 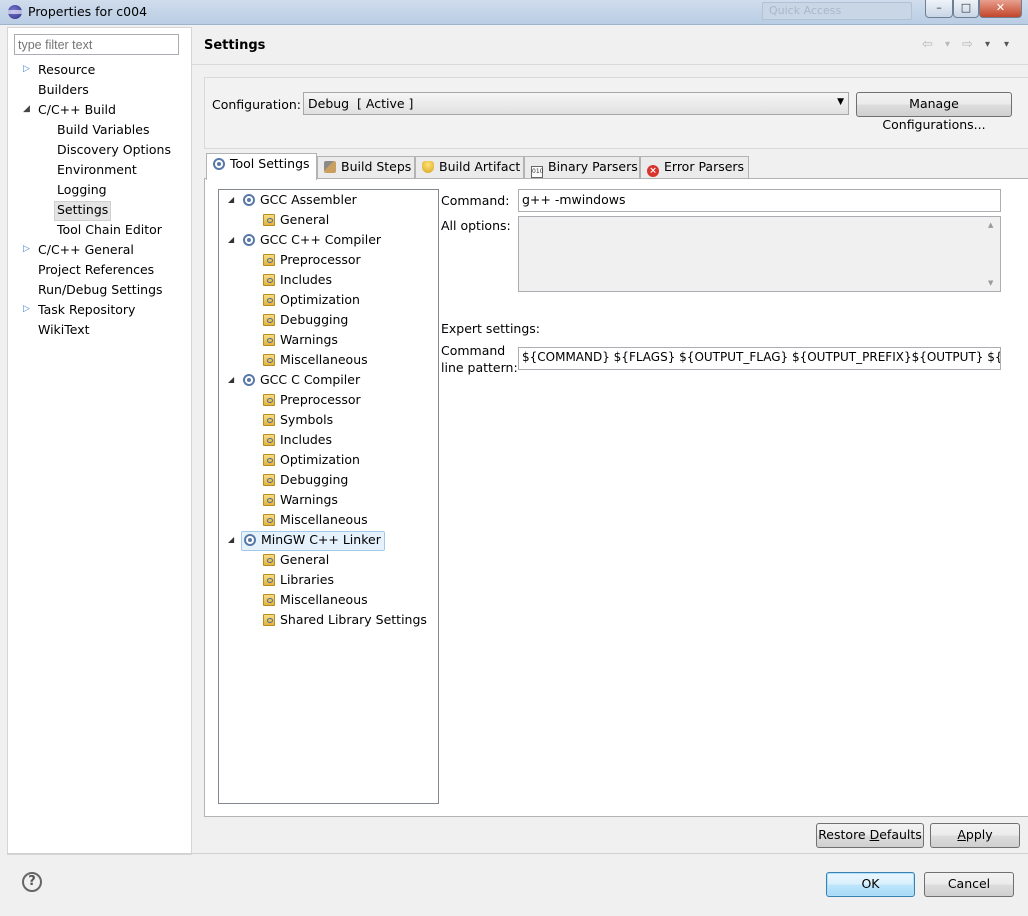 What do you see at coordinates (309, 339) in the screenshot?
I see `tool-tree-label: Warnings` at bounding box center [309, 339].